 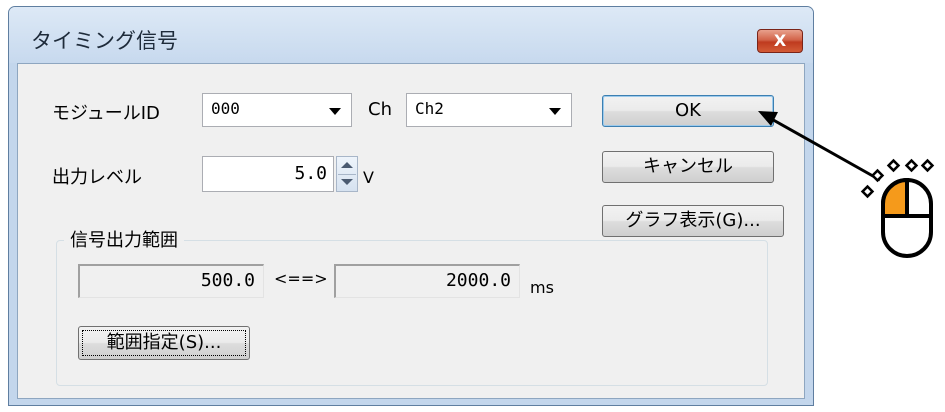 What do you see at coordinates (768, 118) in the screenshot?
I see `arrow-head` at bounding box center [768, 118].